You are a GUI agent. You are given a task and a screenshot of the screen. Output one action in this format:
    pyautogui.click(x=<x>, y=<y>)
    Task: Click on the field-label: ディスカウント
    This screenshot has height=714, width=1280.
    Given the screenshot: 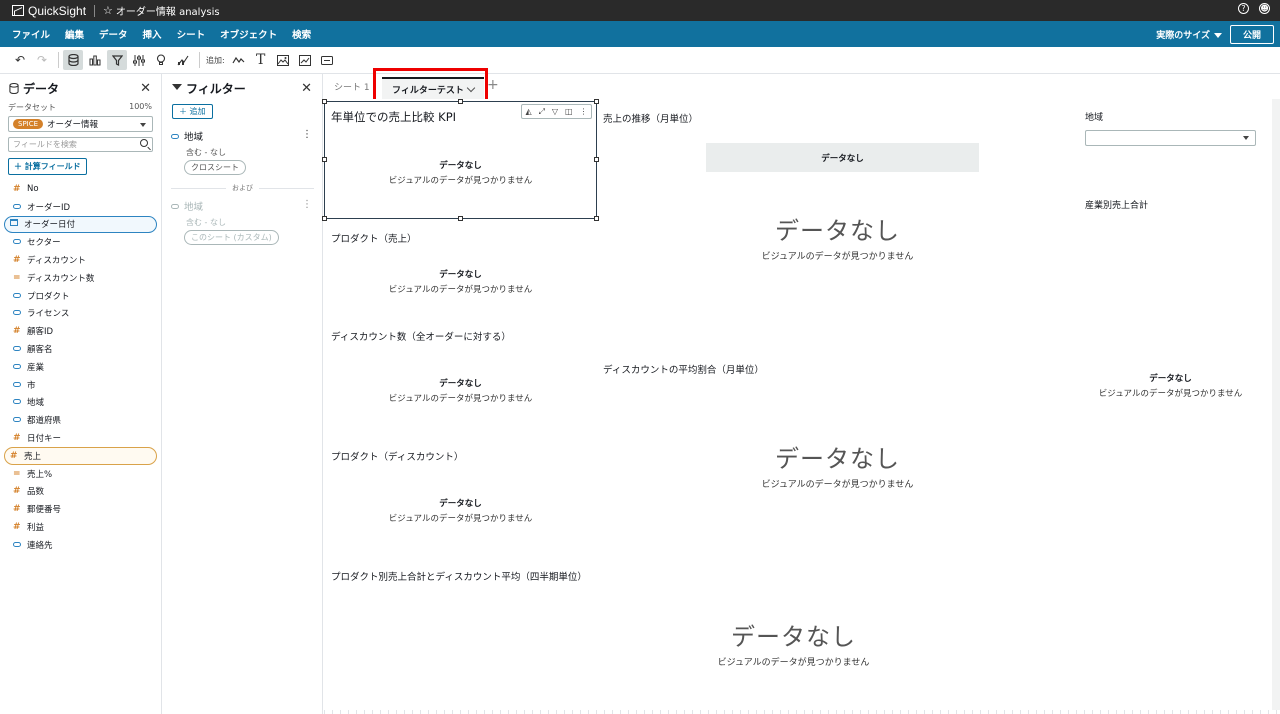 What is the action you would take?
    pyautogui.click(x=56, y=261)
    